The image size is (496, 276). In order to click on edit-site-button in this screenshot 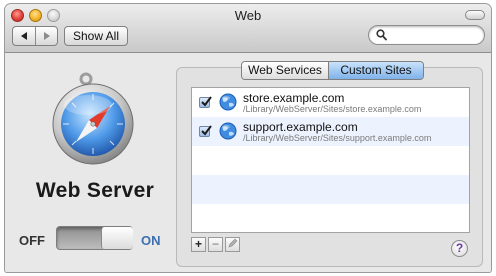, I will do `click(232, 244)`.